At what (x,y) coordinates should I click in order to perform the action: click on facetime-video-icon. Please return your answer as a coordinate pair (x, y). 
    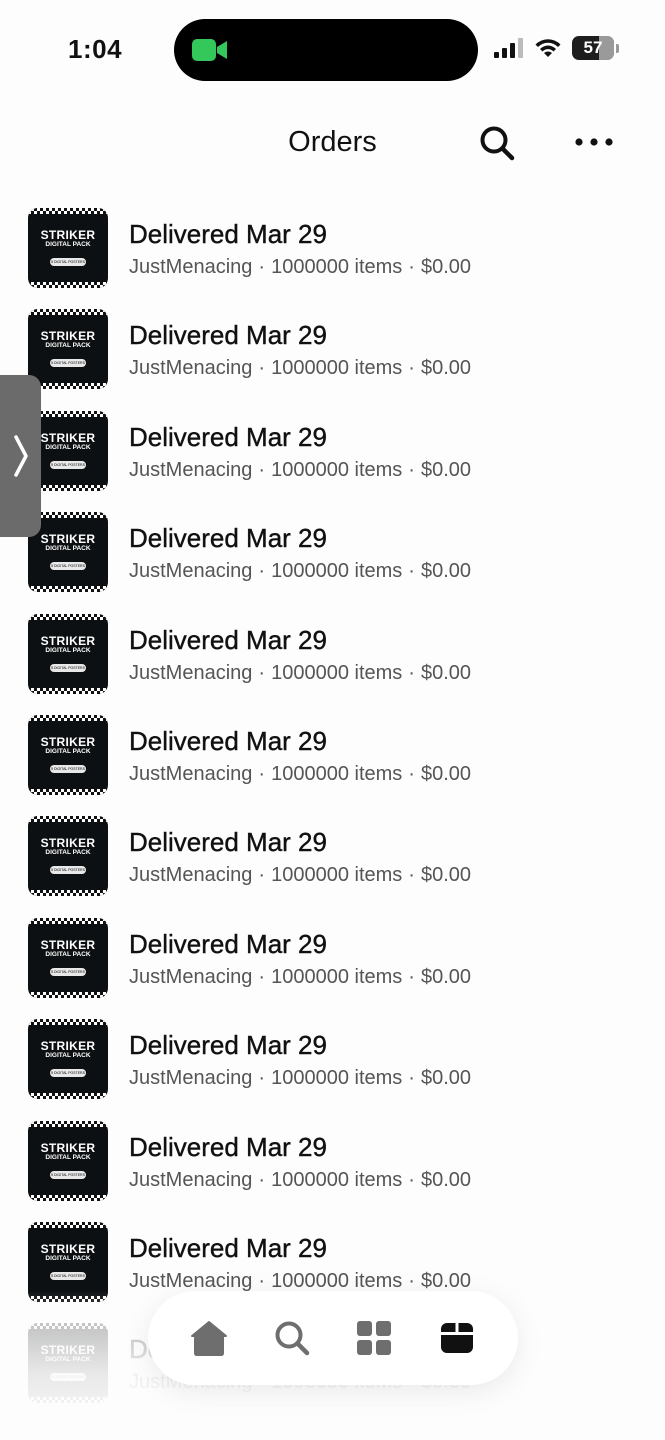
    Looking at the image, I should click on (209, 50).